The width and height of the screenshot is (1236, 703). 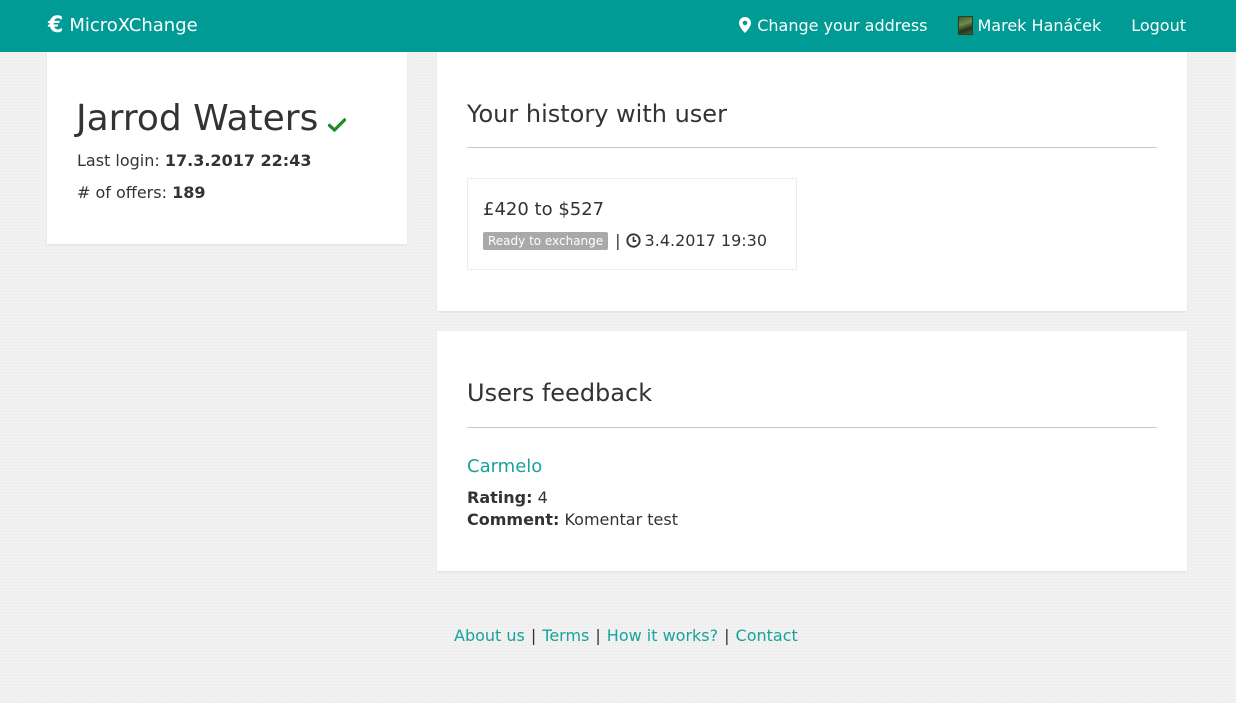 I want to click on history-title: Your history with user, so click(x=597, y=114).